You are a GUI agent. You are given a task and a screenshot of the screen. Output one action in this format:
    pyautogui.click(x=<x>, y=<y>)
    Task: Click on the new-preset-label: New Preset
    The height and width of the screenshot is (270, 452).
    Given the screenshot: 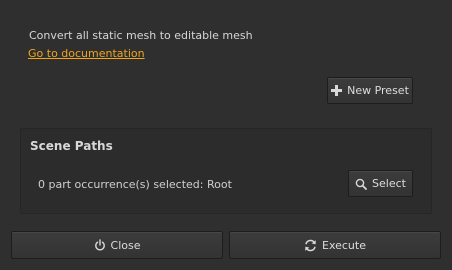 What is the action you would take?
    pyautogui.click(x=378, y=90)
    